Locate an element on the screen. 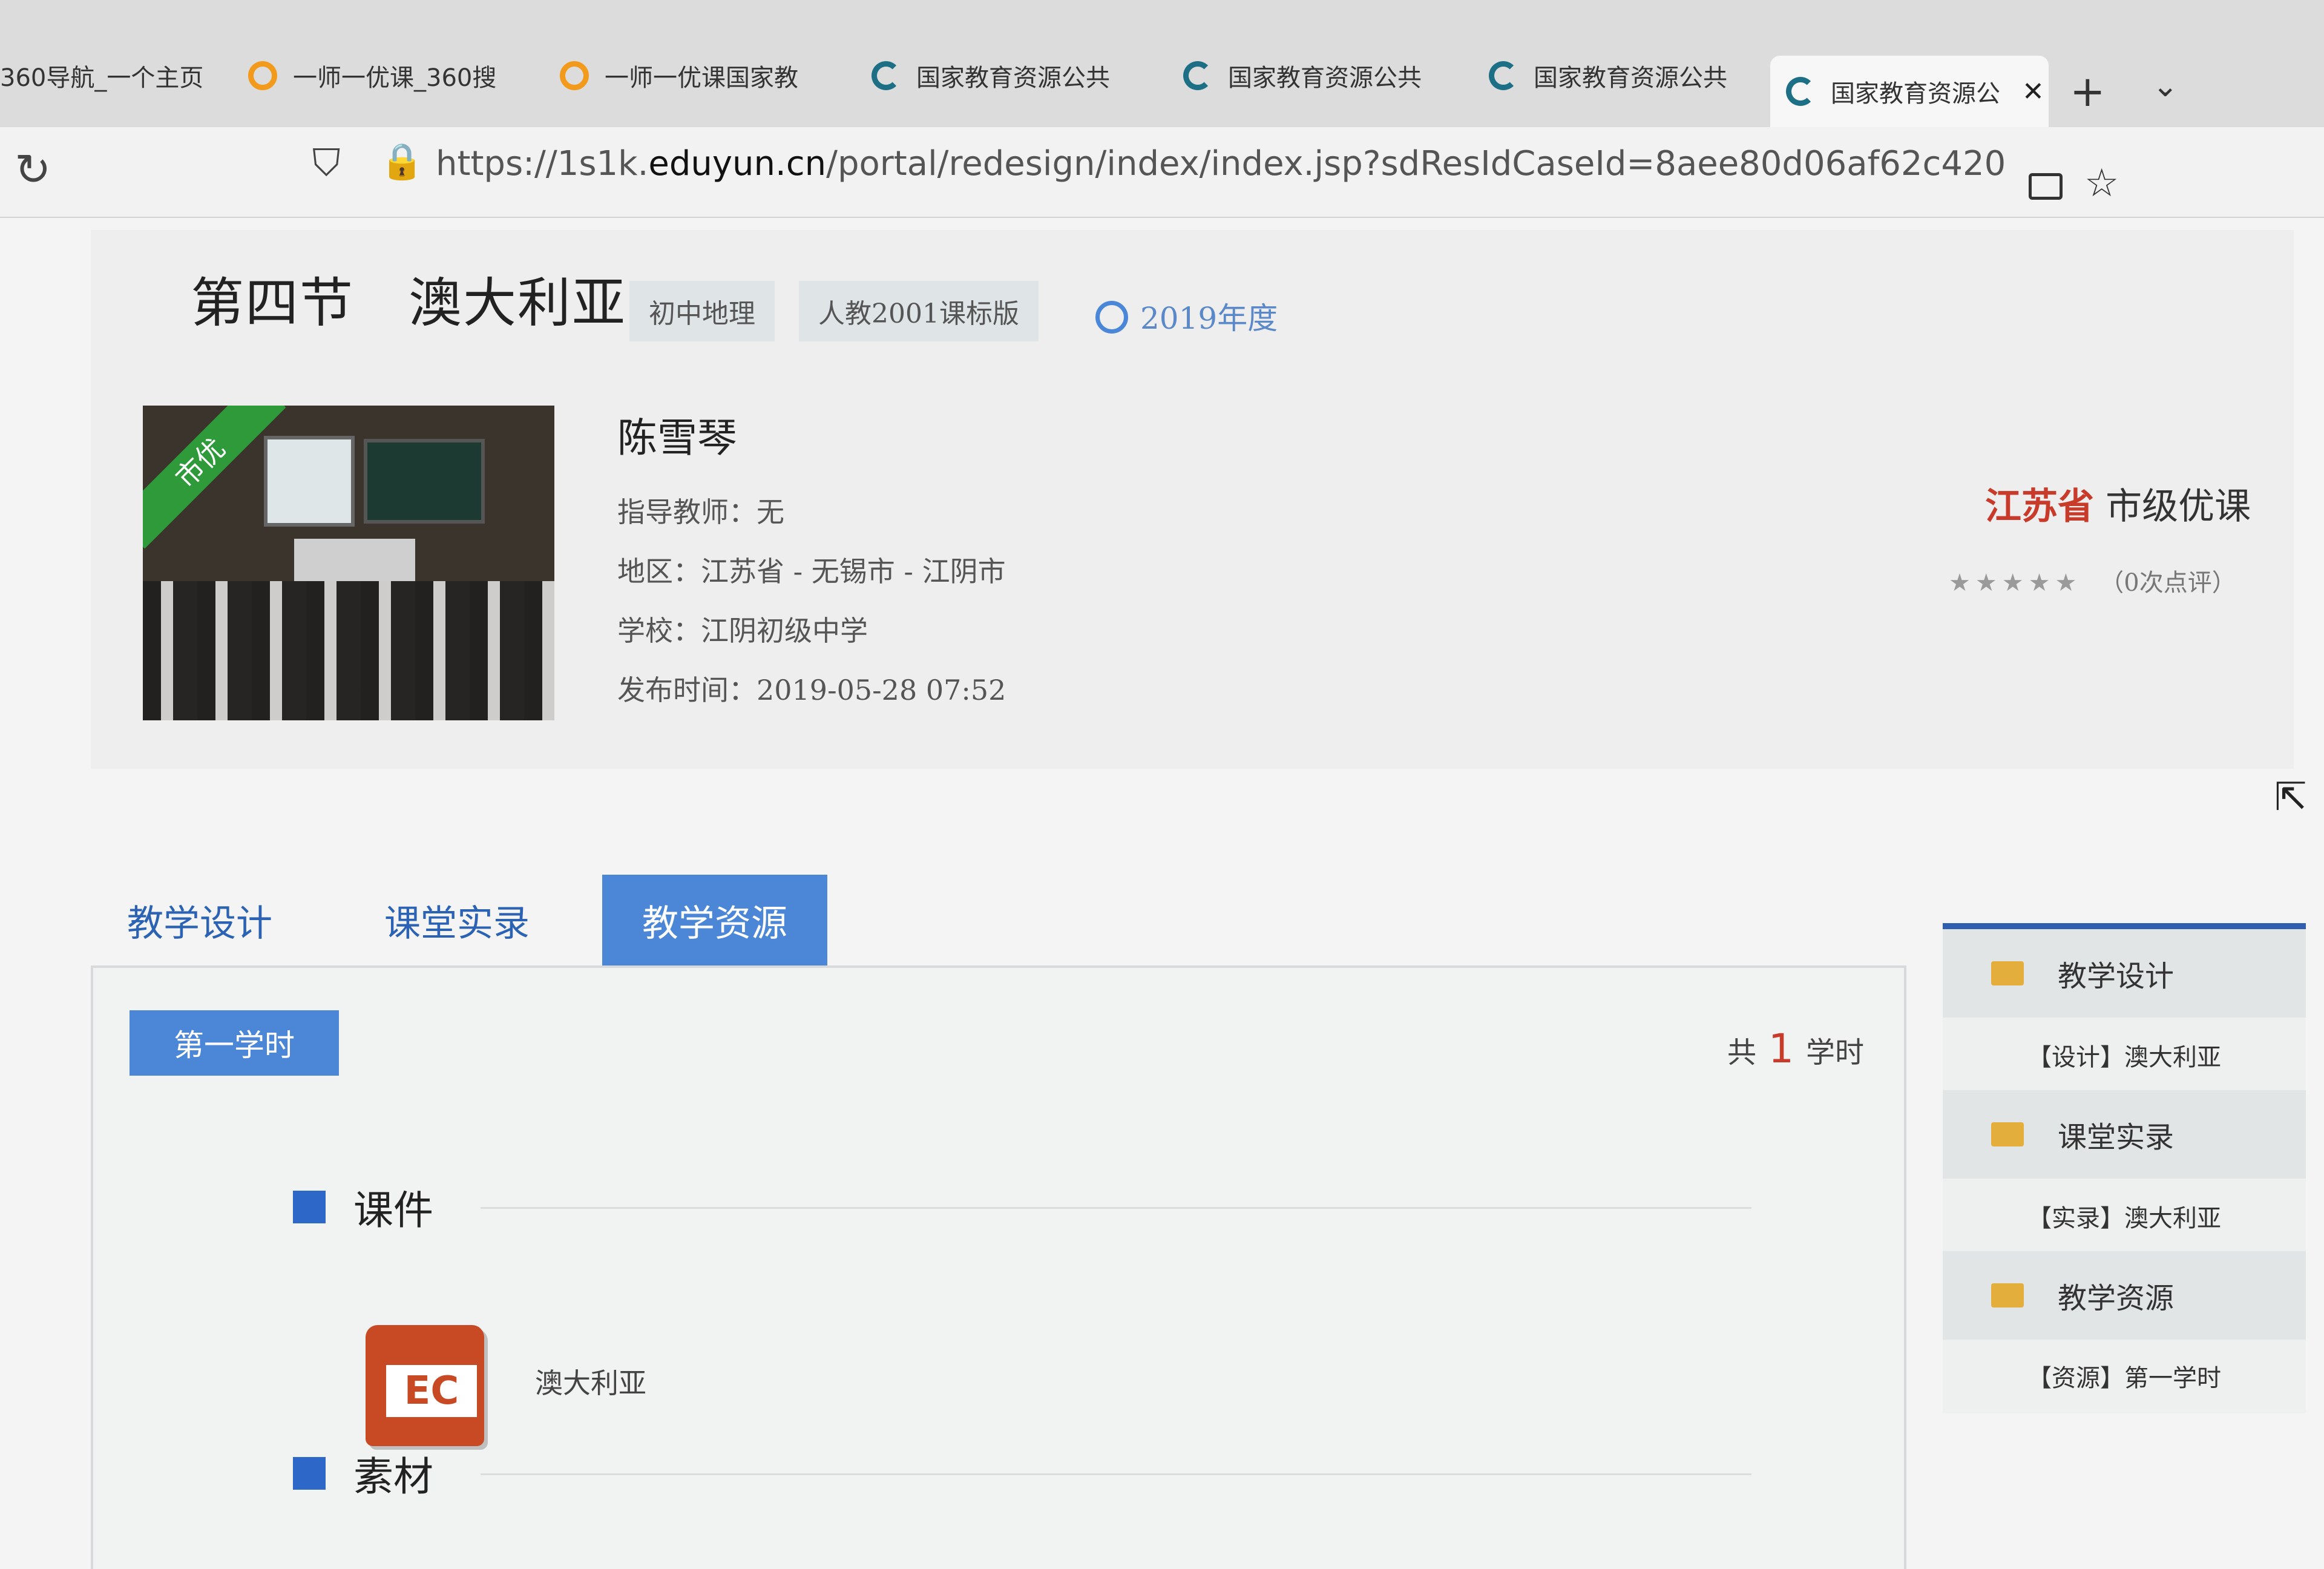 The height and width of the screenshot is (1569, 2324). side-heading-label: 课堂实录 is located at coordinates (2116, 1137).